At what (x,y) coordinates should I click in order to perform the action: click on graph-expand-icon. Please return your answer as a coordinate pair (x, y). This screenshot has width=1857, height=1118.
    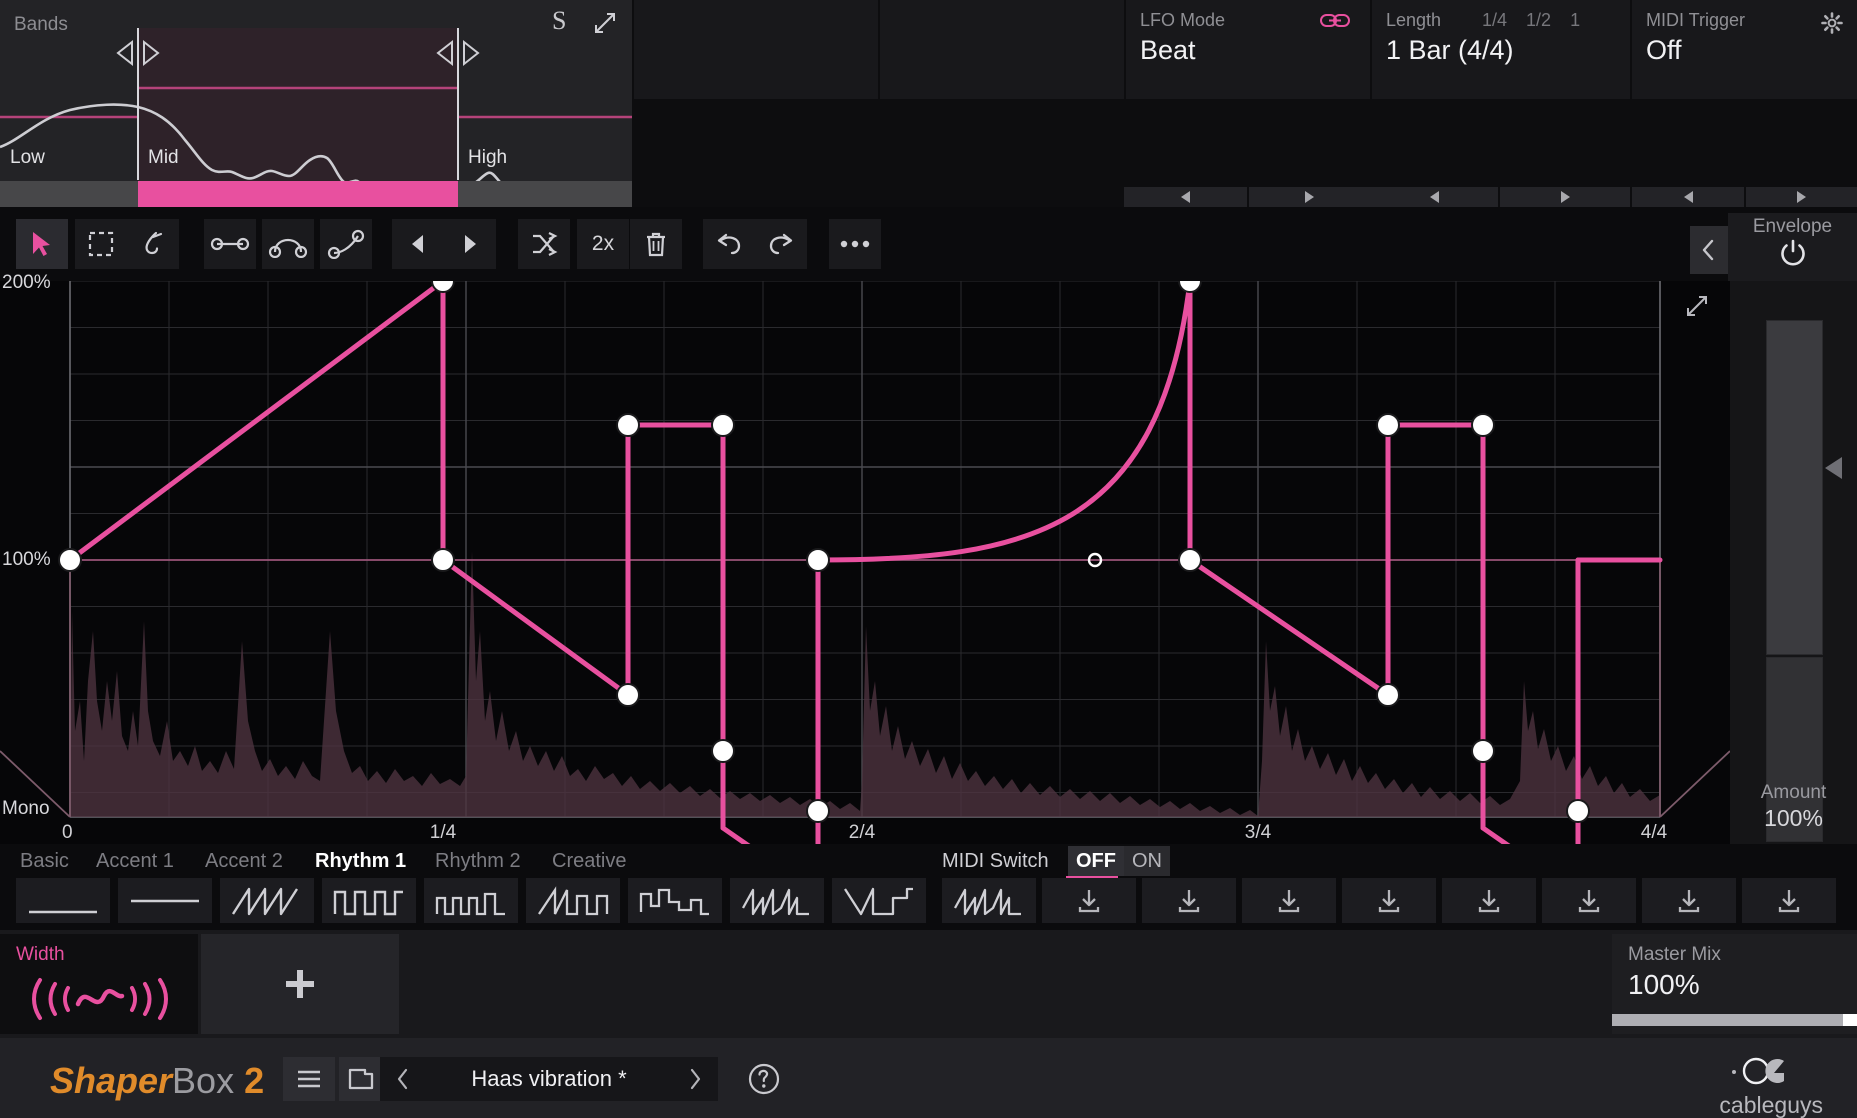
    Looking at the image, I should click on (1697, 306).